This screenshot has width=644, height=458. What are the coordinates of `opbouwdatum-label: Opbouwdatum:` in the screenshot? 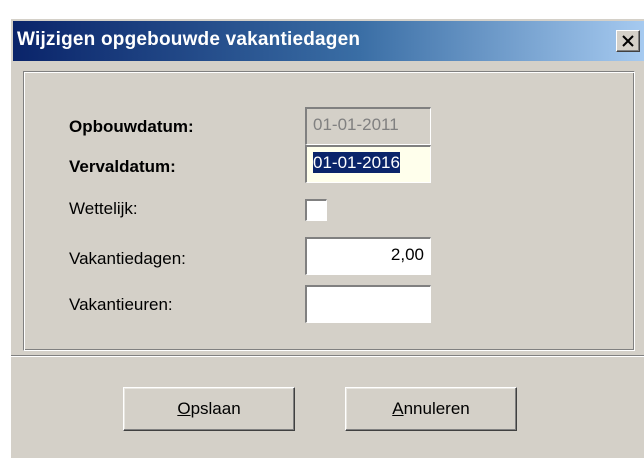 It's located at (131, 126).